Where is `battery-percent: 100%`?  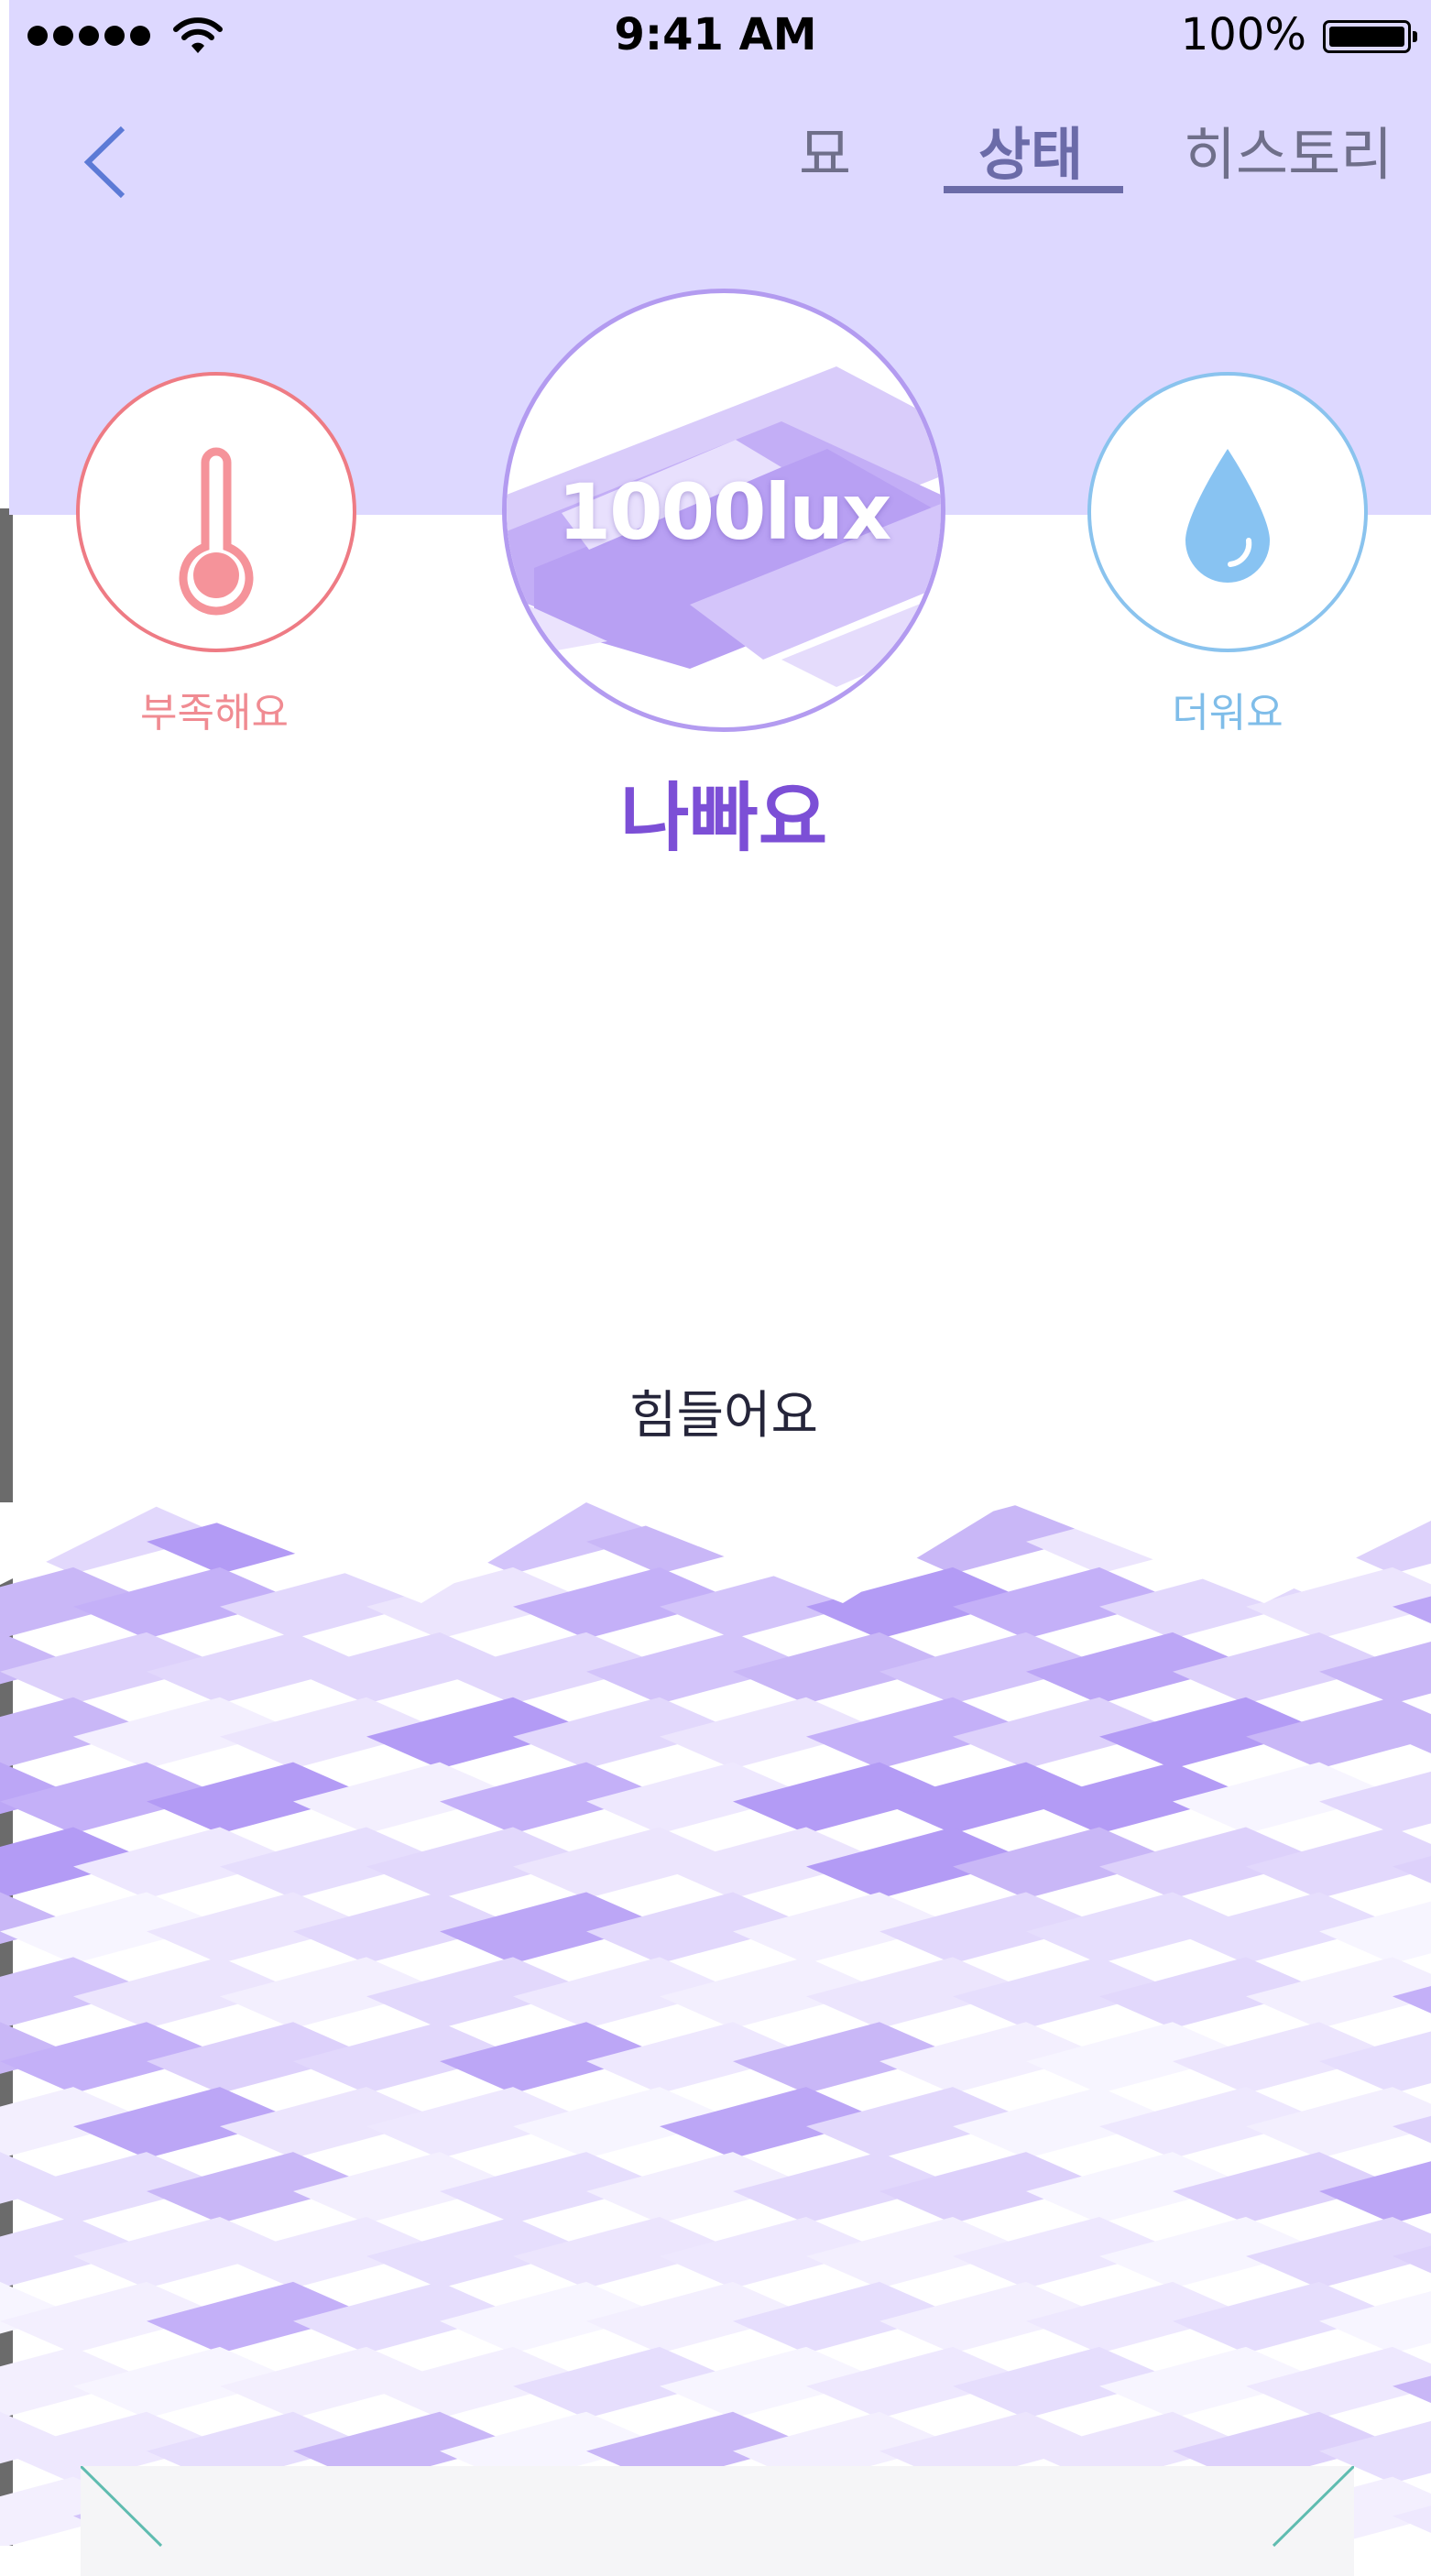 battery-percent: 100% is located at coordinates (1243, 35).